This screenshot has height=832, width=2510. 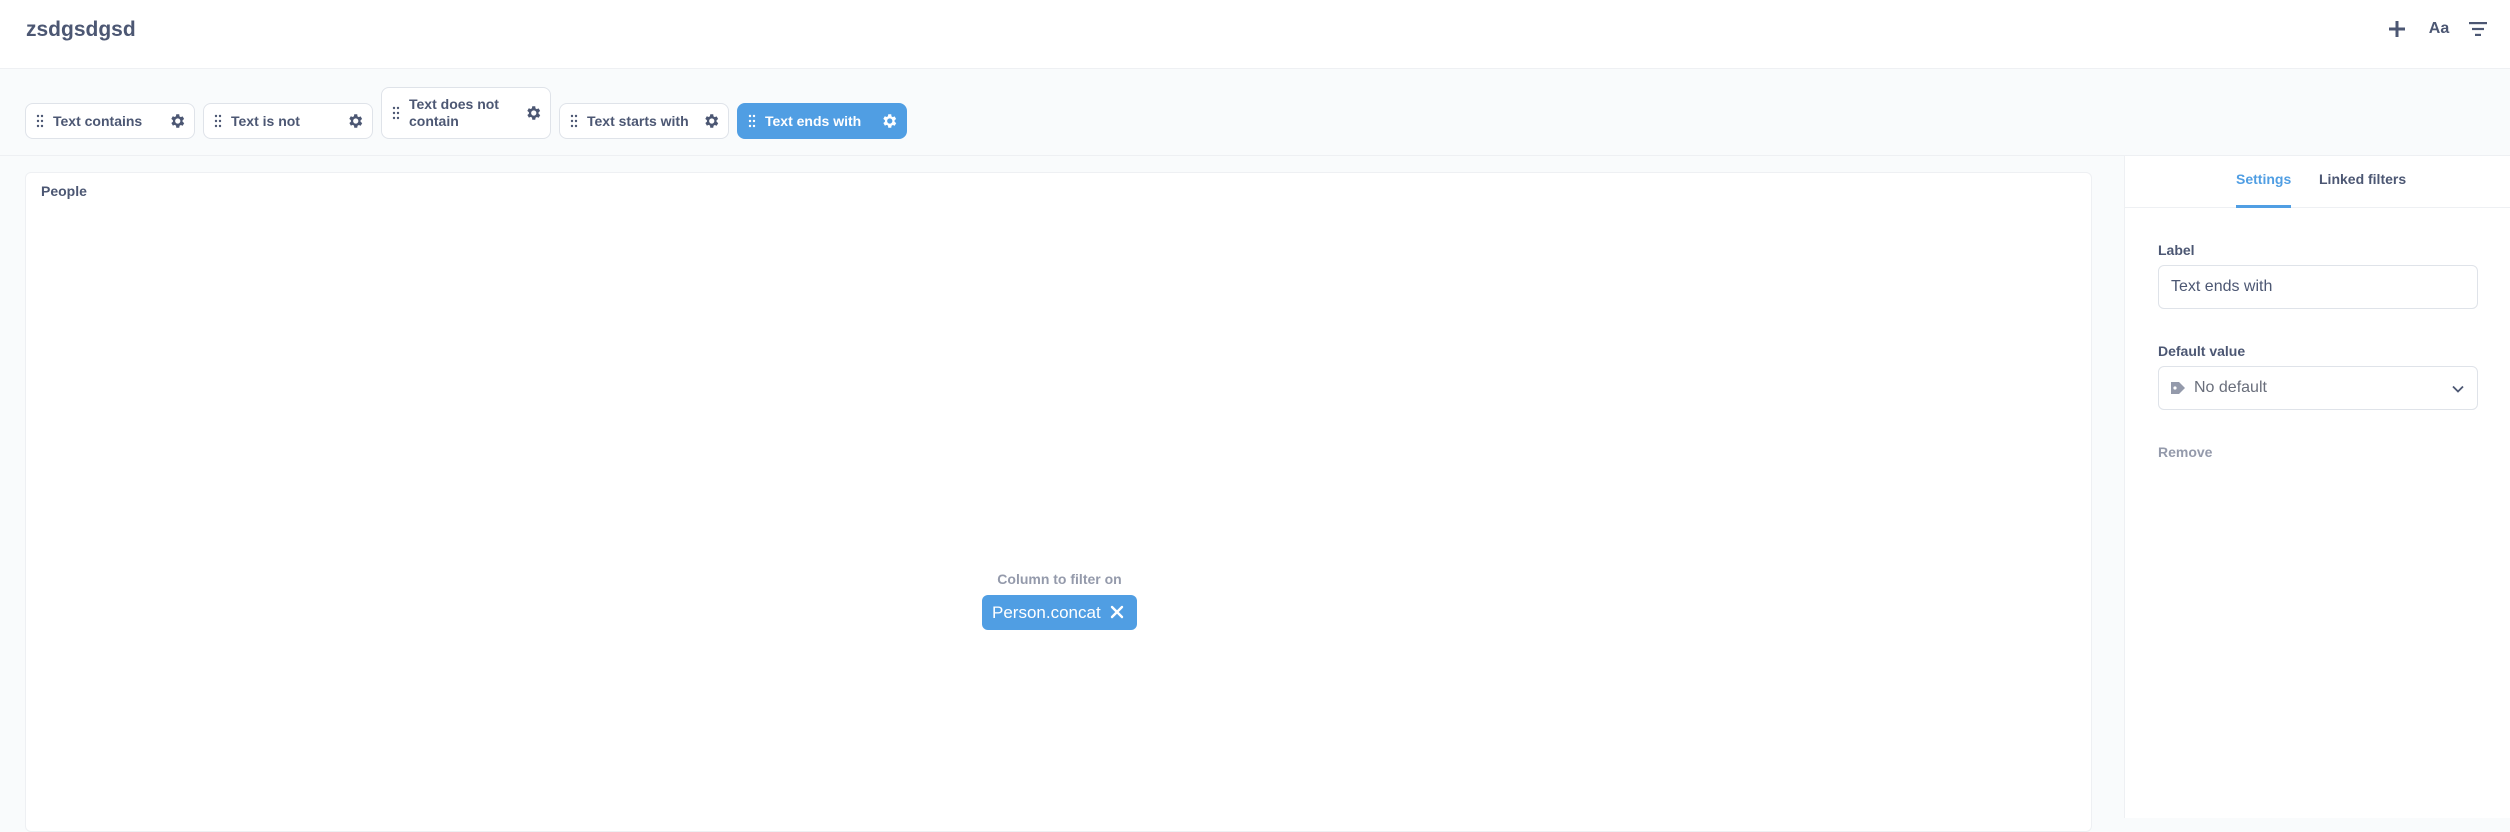 What do you see at coordinates (2458, 389) in the screenshot?
I see `chevron-down-icon` at bounding box center [2458, 389].